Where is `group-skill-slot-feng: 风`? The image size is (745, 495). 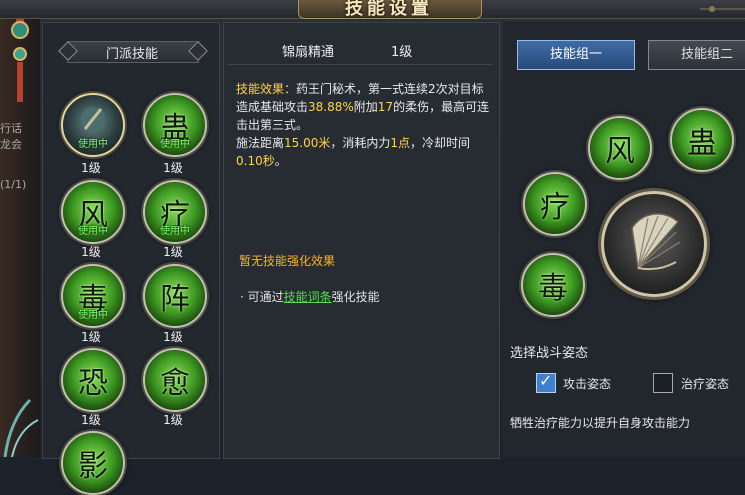
group-skill-slot-feng: 风 is located at coordinates (620, 148).